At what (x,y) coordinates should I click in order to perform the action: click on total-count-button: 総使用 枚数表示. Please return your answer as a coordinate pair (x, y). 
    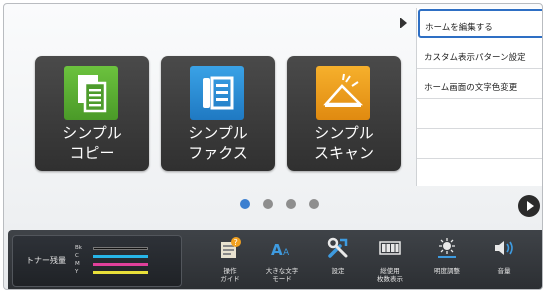
    Looking at the image, I should click on (390, 260).